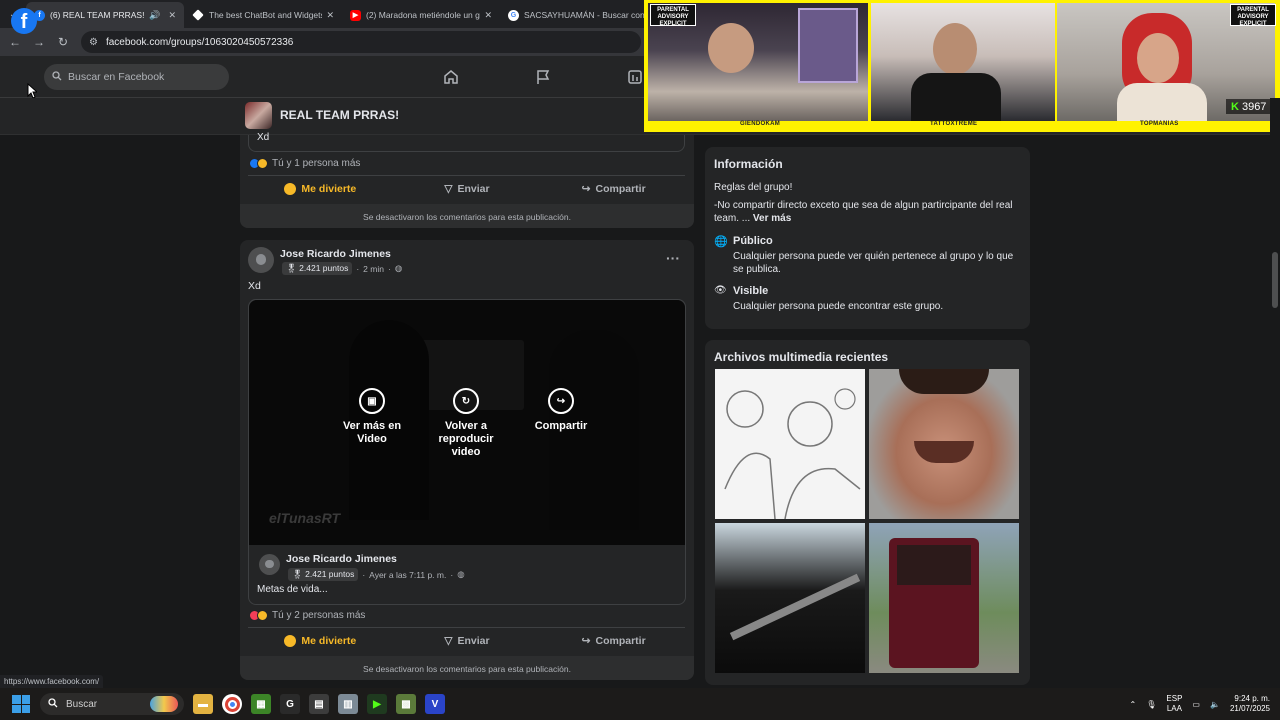 The height and width of the screenshot is (720, 1280). I want to click on reload-icon: ↻, so click(63, 42).